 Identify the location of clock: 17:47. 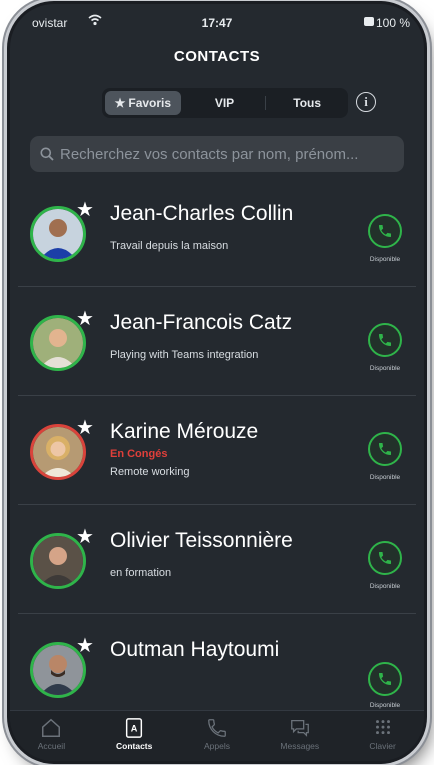
(217, 23).